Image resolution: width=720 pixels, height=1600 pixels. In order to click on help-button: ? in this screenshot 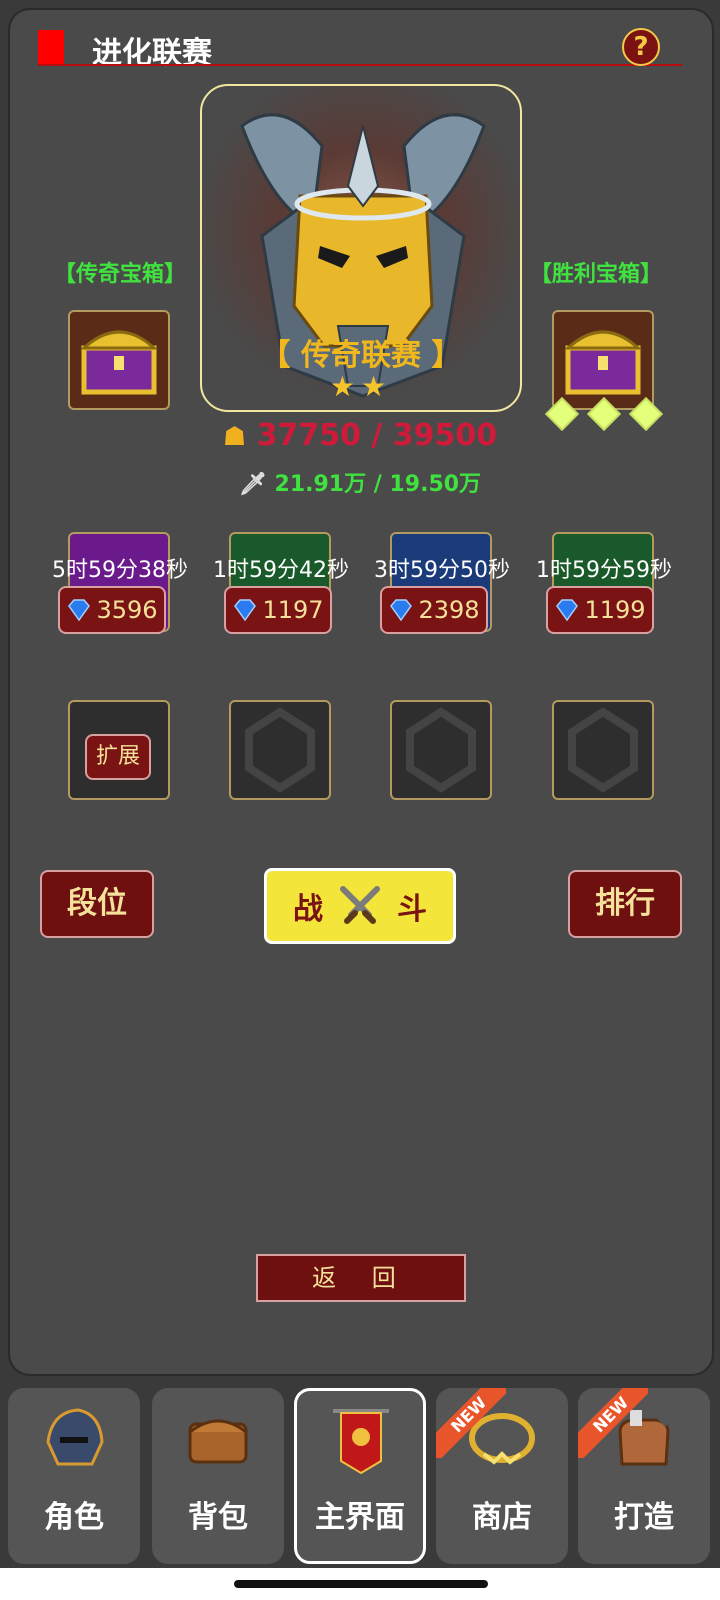, I will do `click(641, 47)`.